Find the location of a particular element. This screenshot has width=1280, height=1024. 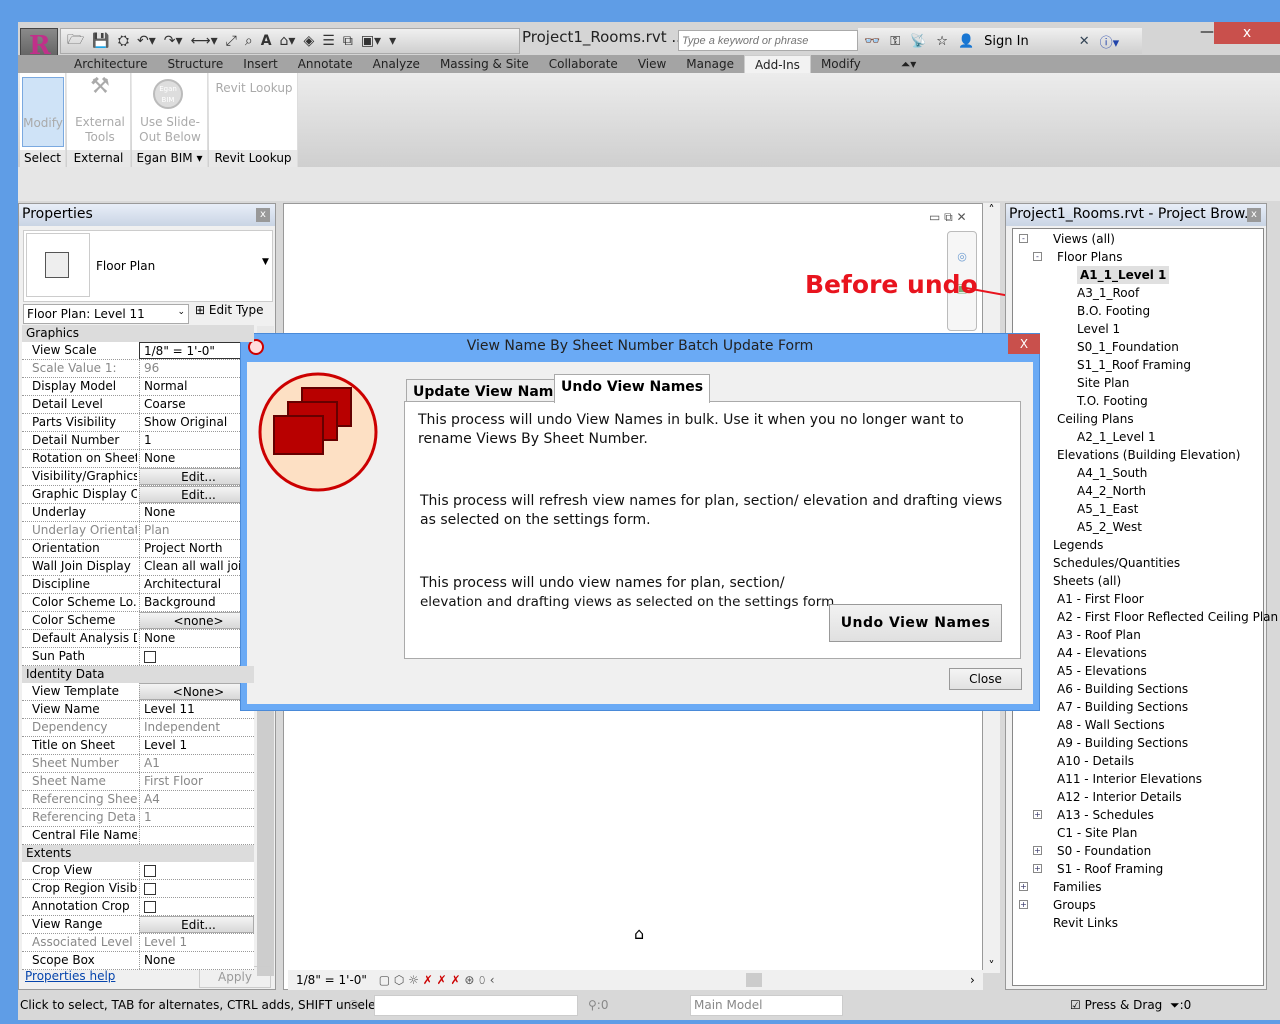

tab-analyze: Analyze is located at coordinates (396, 64).